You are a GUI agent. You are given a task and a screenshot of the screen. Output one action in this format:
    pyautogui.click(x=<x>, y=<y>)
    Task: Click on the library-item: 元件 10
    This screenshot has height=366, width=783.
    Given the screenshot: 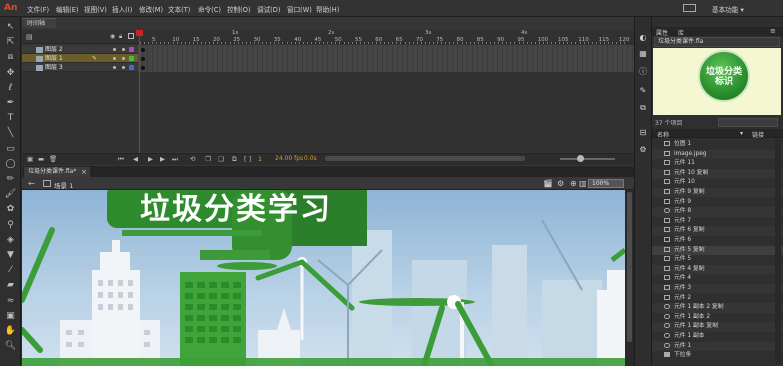 What is the action you would take?
    pyautogui.click(x=717, y=182)
    